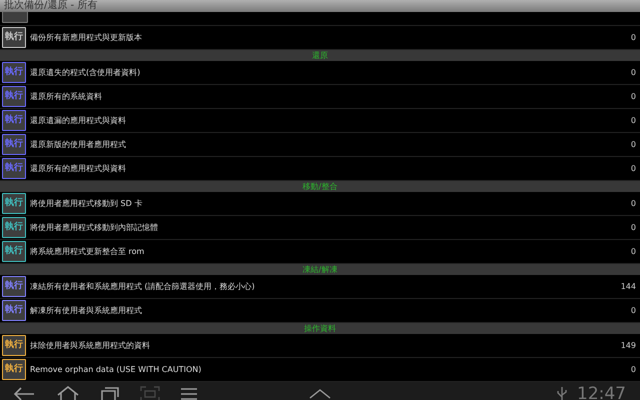 The width and height of the screenshot is (640, 400). What do you see at coordinates (90, 345) in the screenshot?
I see `task-label: 抹除使用者與系統應用程式的資料` at bounding box center [90, 345].